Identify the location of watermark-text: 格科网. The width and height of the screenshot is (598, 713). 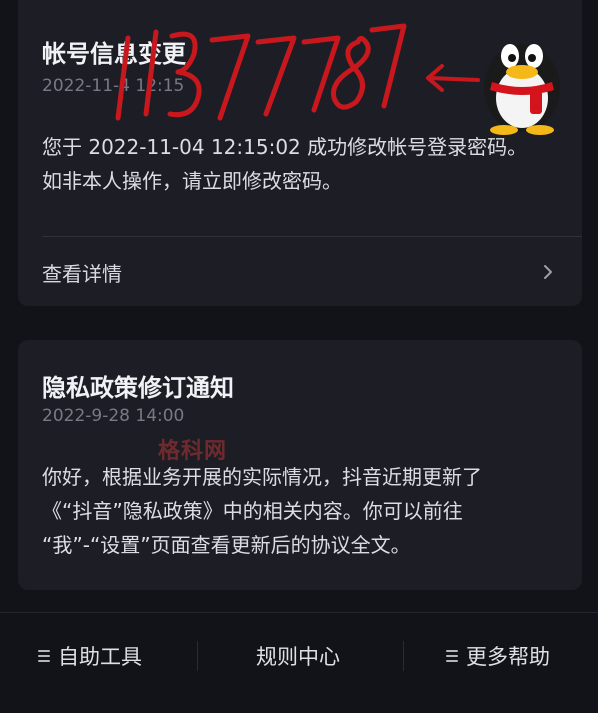
(193, 451).